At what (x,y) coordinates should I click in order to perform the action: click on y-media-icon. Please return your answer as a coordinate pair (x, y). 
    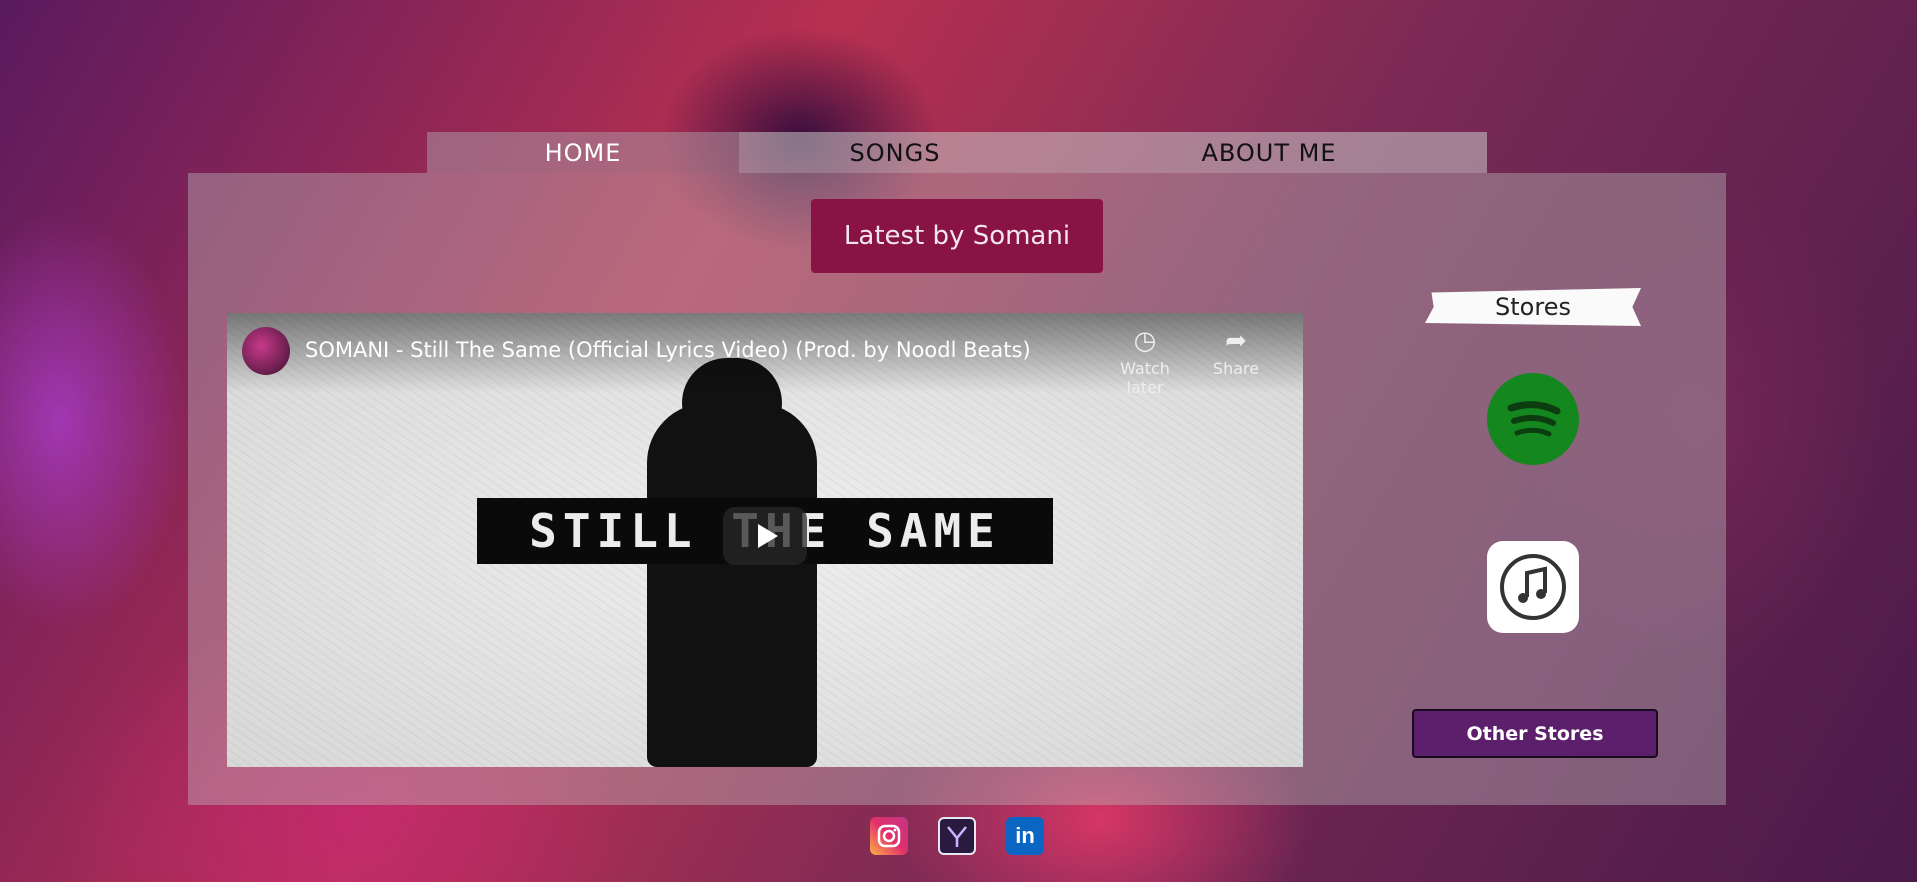
    Looking at the image, I should click on (957, 836).